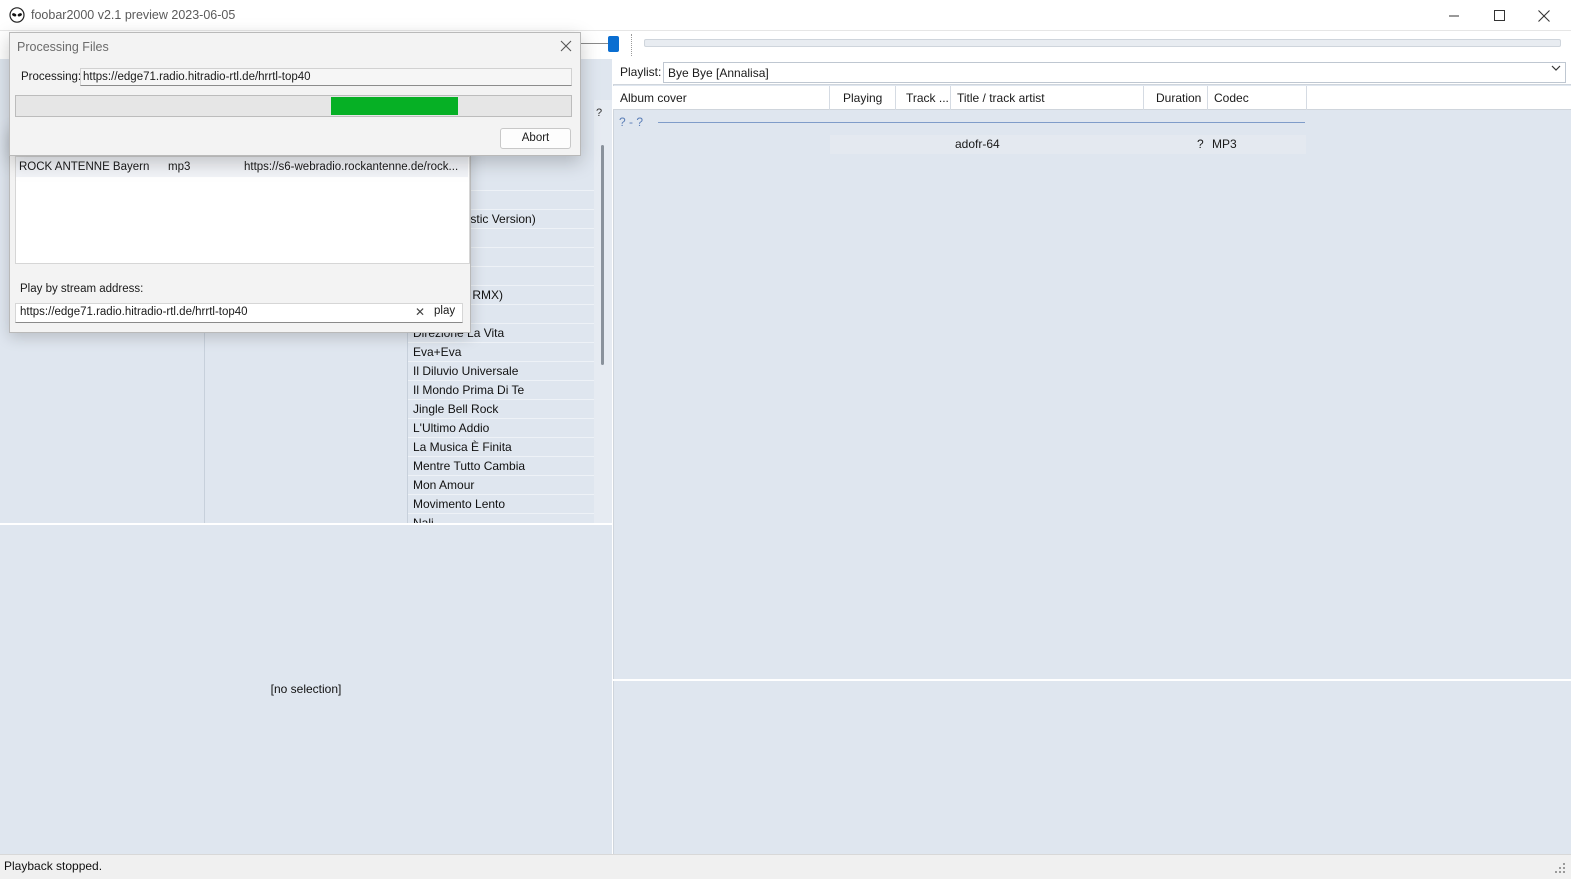 This screenshot has height=879, width=1571. Describe the element at coordinates (599, 113) in the screenshot. I see `column-header-unknown: ?` at that location.